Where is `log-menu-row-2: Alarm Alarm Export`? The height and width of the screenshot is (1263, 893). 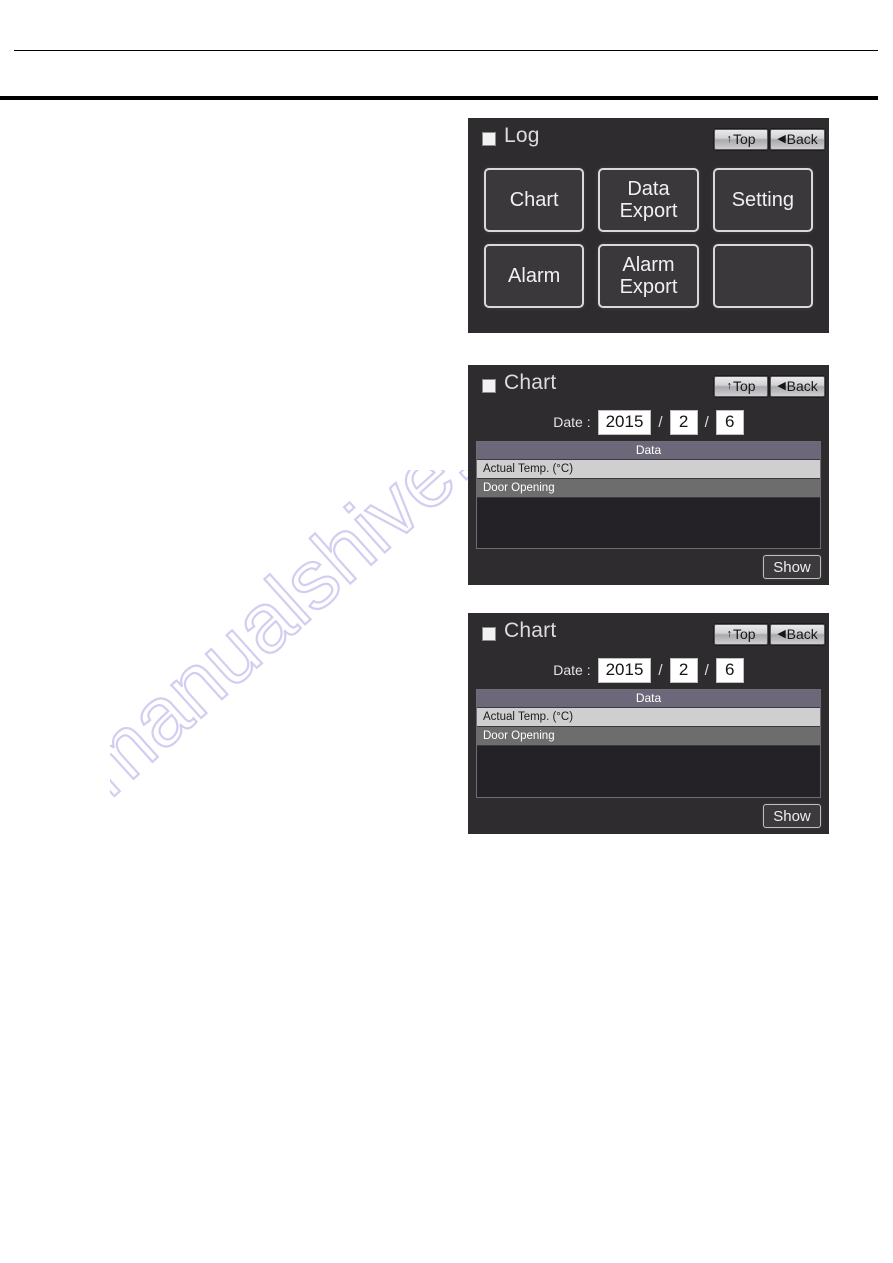 log-menu-row-2: Alarm Alarm Export is located at coordinates (648, 276).